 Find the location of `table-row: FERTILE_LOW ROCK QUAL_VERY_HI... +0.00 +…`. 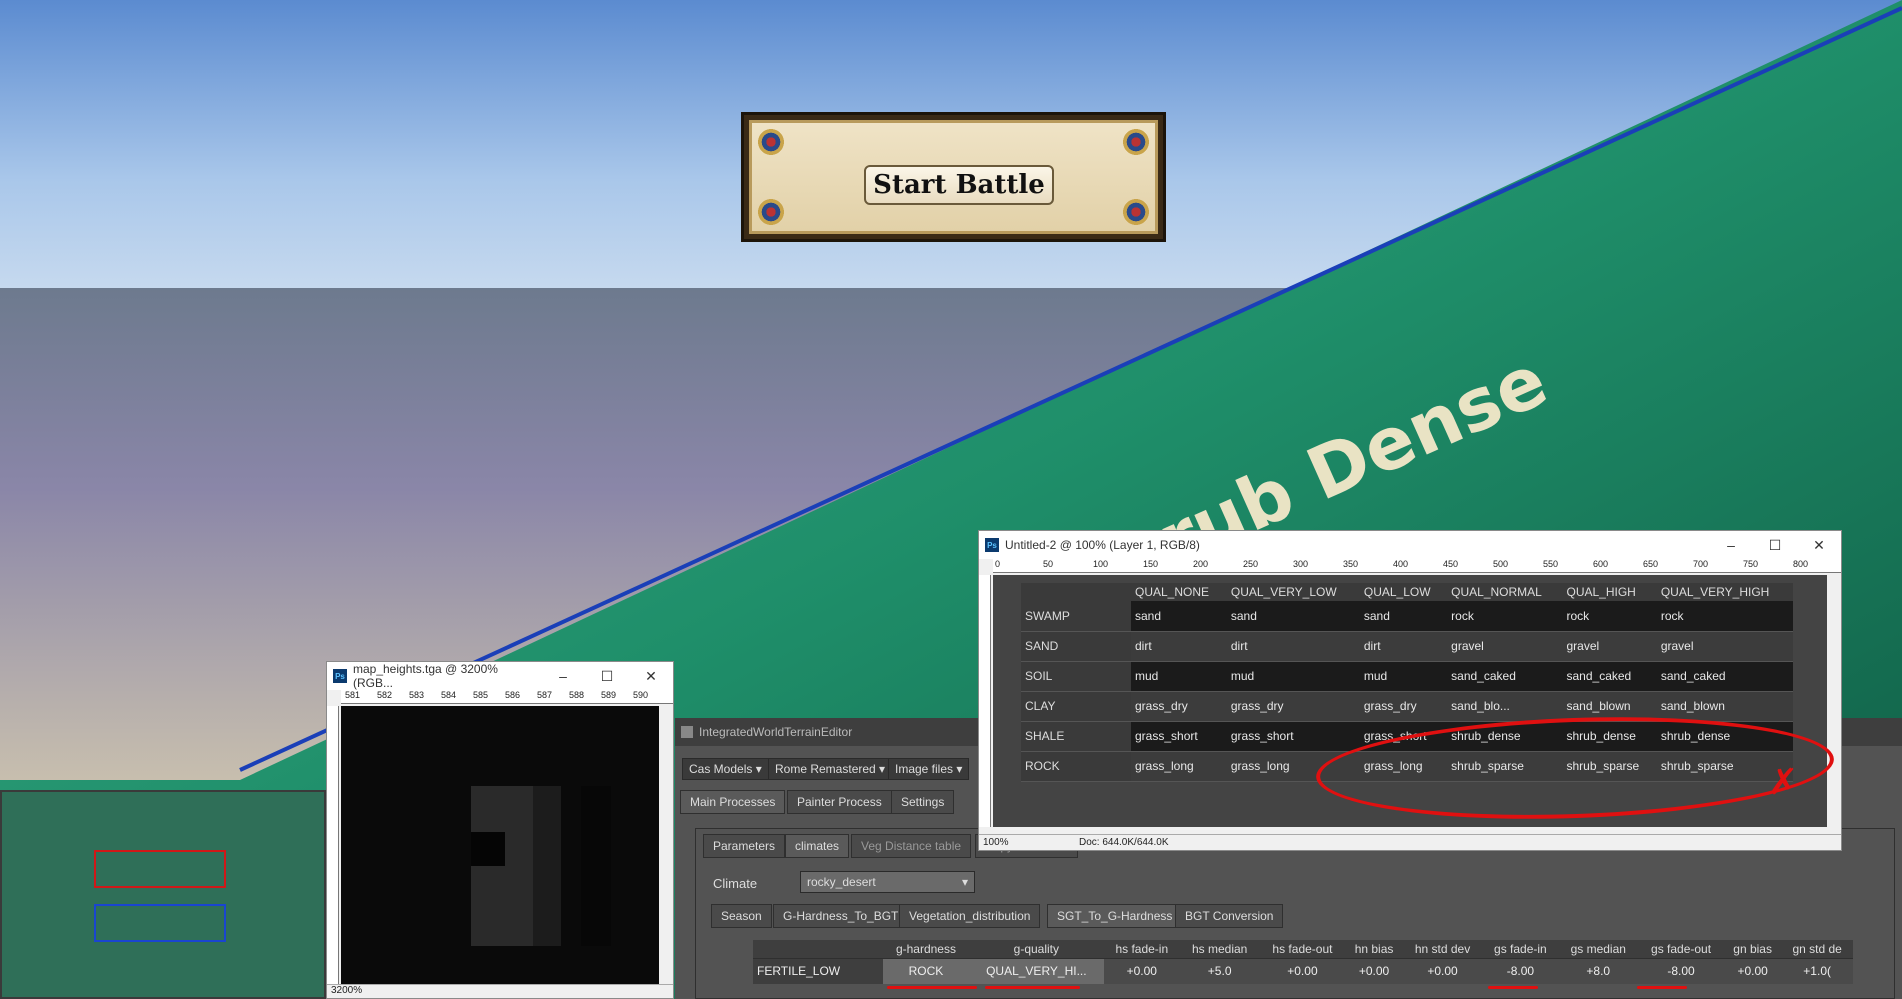

table-row: FERTILE_LOW ROCK QUAL_VERY_HI... +0.00 +… is located at coordinates (1303, 970).